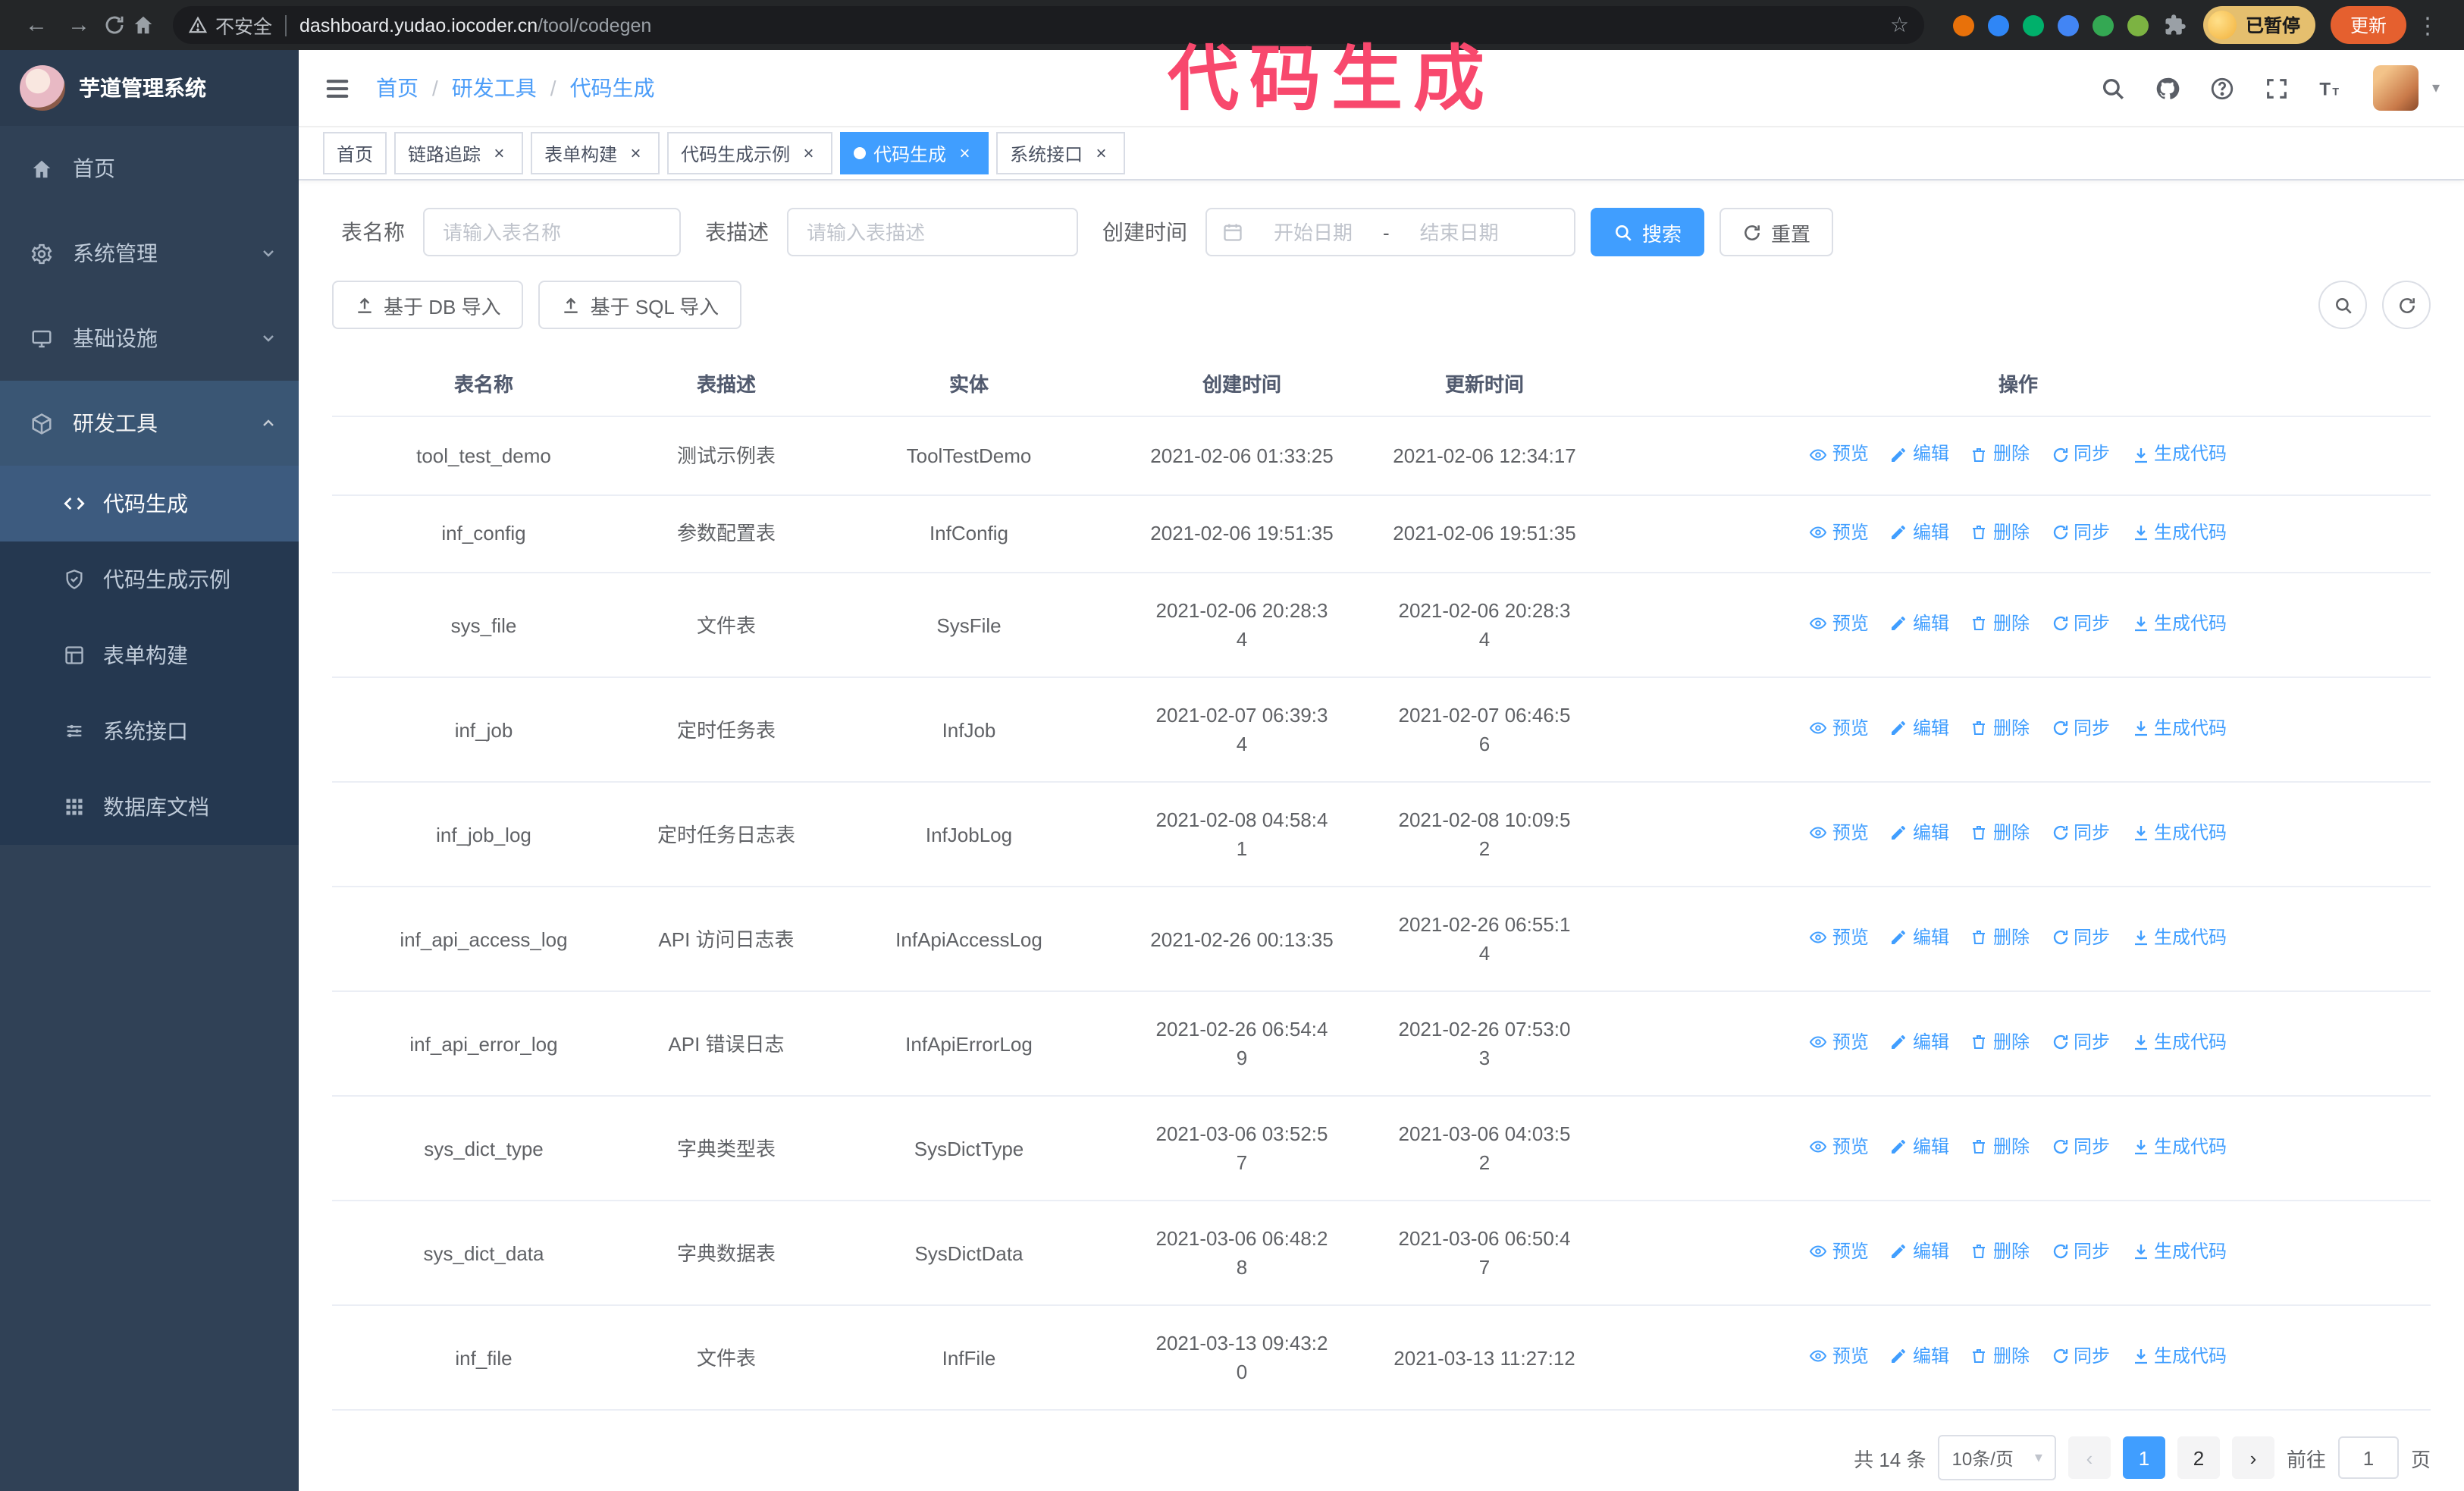  Describe the element at coordinates (338, 88) in the screenshot. I see `sidebar-toggle` at that location.